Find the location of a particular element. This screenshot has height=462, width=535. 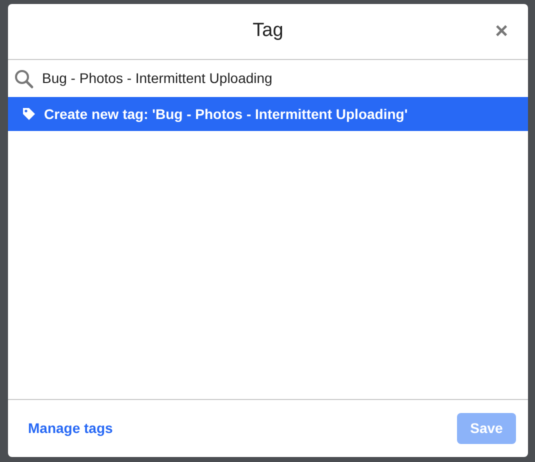

create-tag-option: Create new tag: 'Bug - Photos - Intermittent Uploading' is located at coordinates (268, 114).